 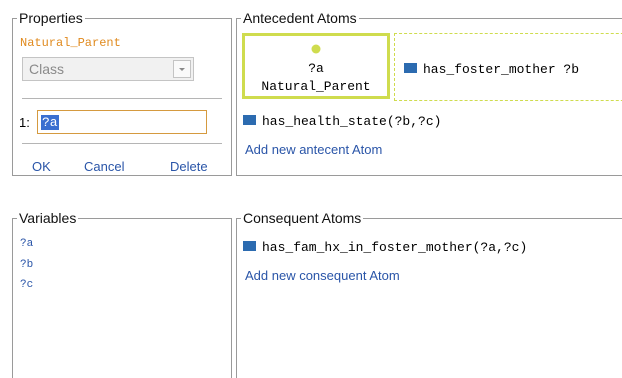 What do you see at coordinates (70, 43) in the screenshot?
I see `entity-name: Natural_Parent` at bounding box center [70, 43].